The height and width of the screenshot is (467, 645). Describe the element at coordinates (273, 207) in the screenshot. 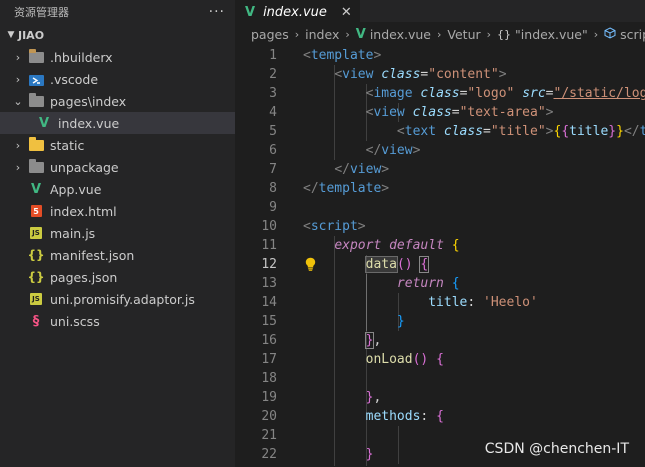

I see `code-line: 9` at that location.